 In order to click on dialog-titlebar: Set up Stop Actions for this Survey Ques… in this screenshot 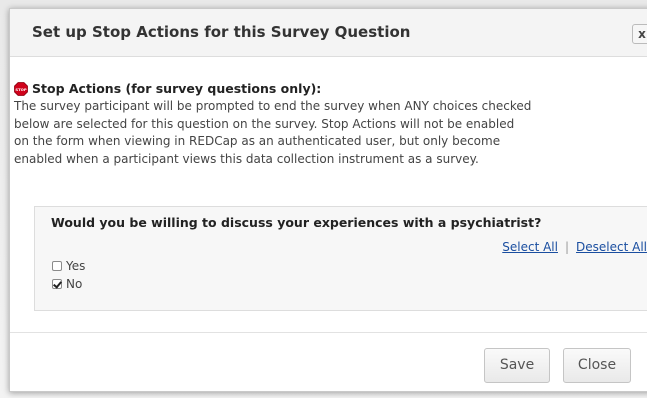, I will do `click(328, 33)`.